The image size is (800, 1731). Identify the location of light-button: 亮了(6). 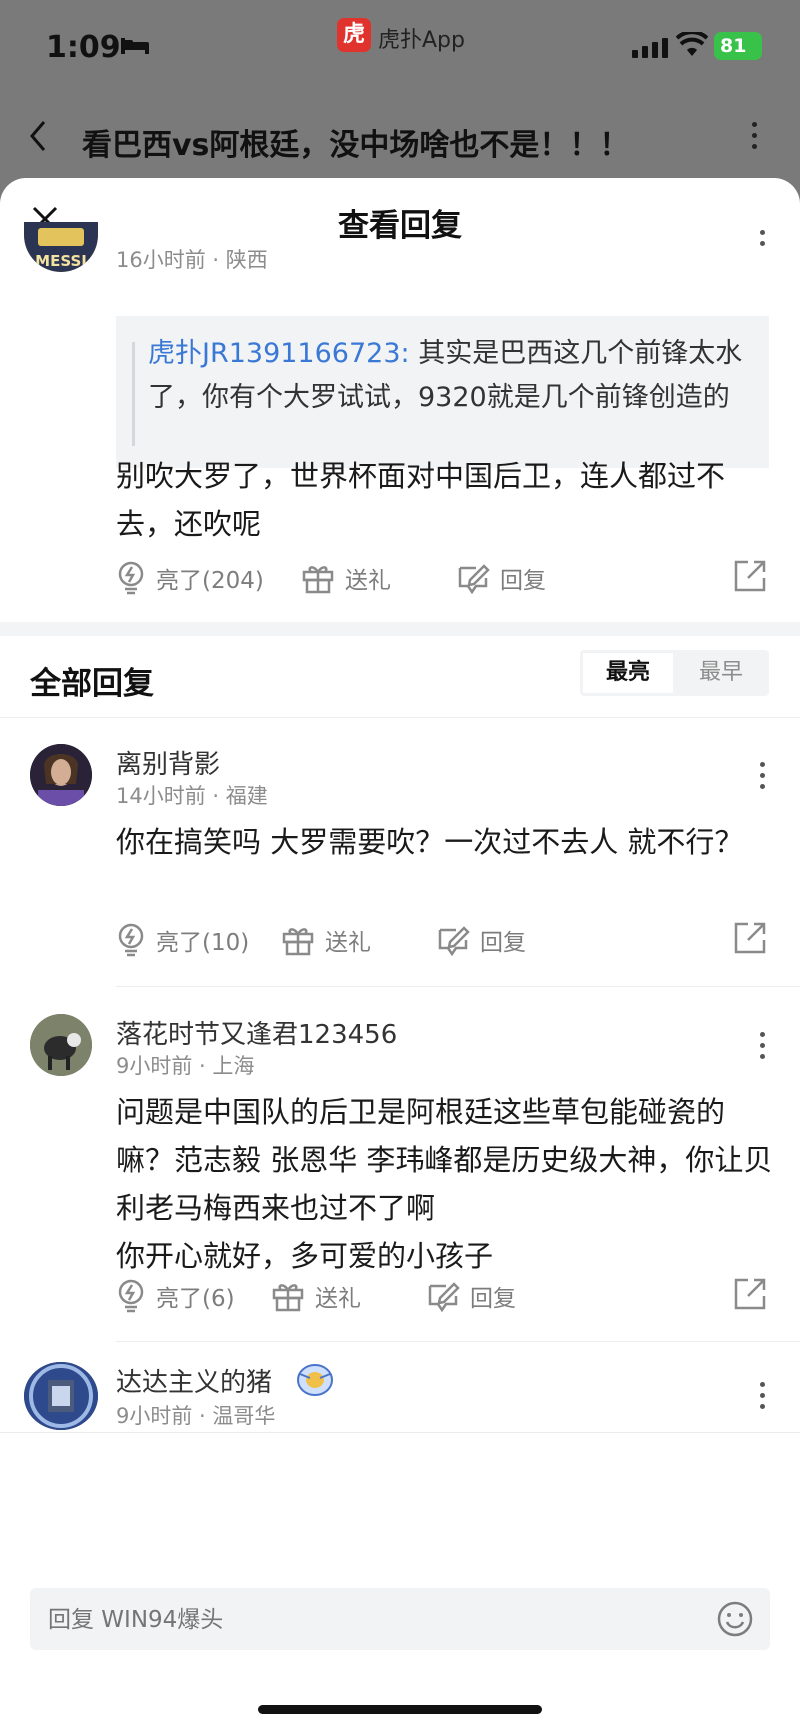
(175, 1296).